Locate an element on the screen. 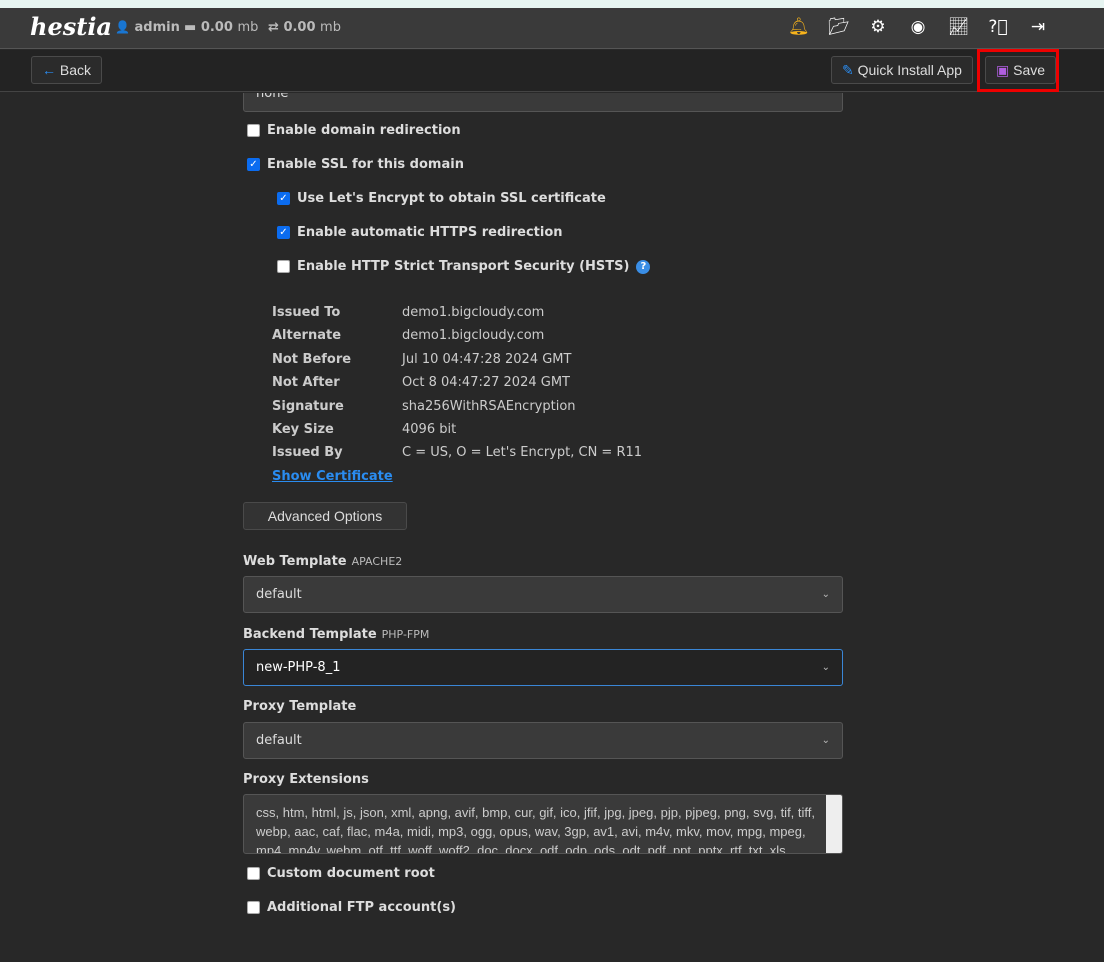  gear-icon: ⚙ is located at coordinates (878, 27).